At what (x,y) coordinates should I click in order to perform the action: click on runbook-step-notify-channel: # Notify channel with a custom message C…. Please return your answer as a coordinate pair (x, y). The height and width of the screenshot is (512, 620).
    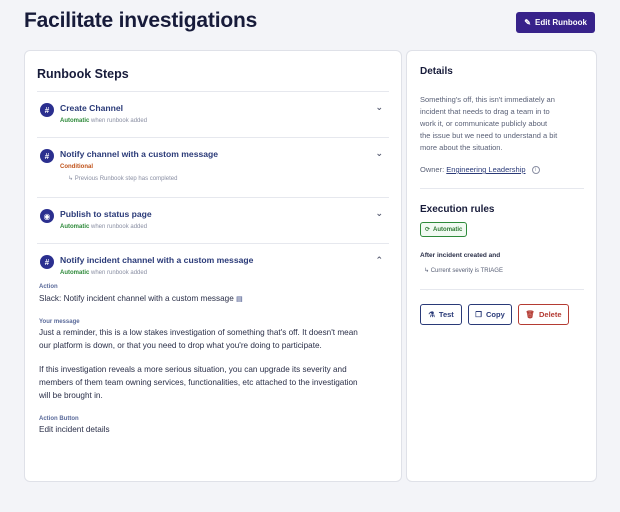
    Looking at the image, I should click on (213, 167).